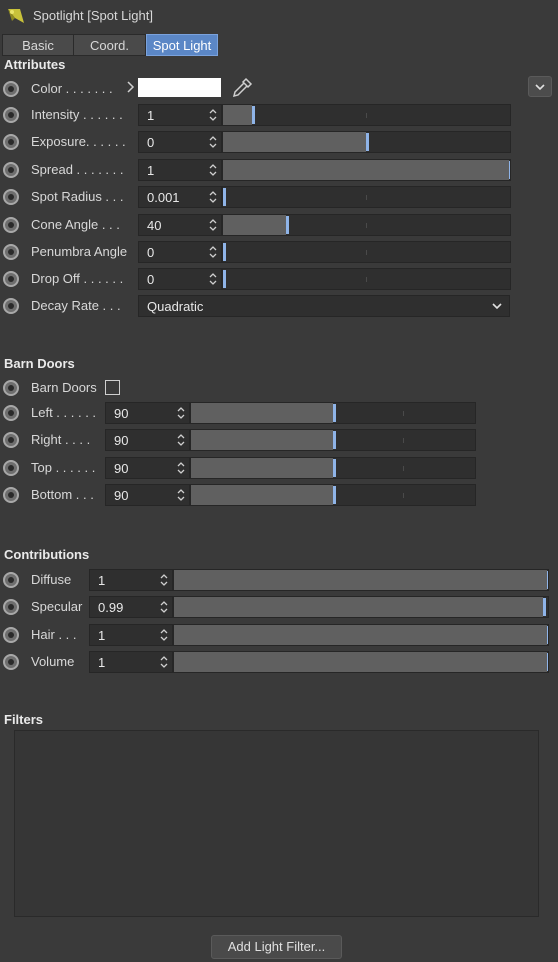  What do you see at coordinates (131, 662) in the screenshot?
I see `volume-input: 1` at bounding box center [131, 662].